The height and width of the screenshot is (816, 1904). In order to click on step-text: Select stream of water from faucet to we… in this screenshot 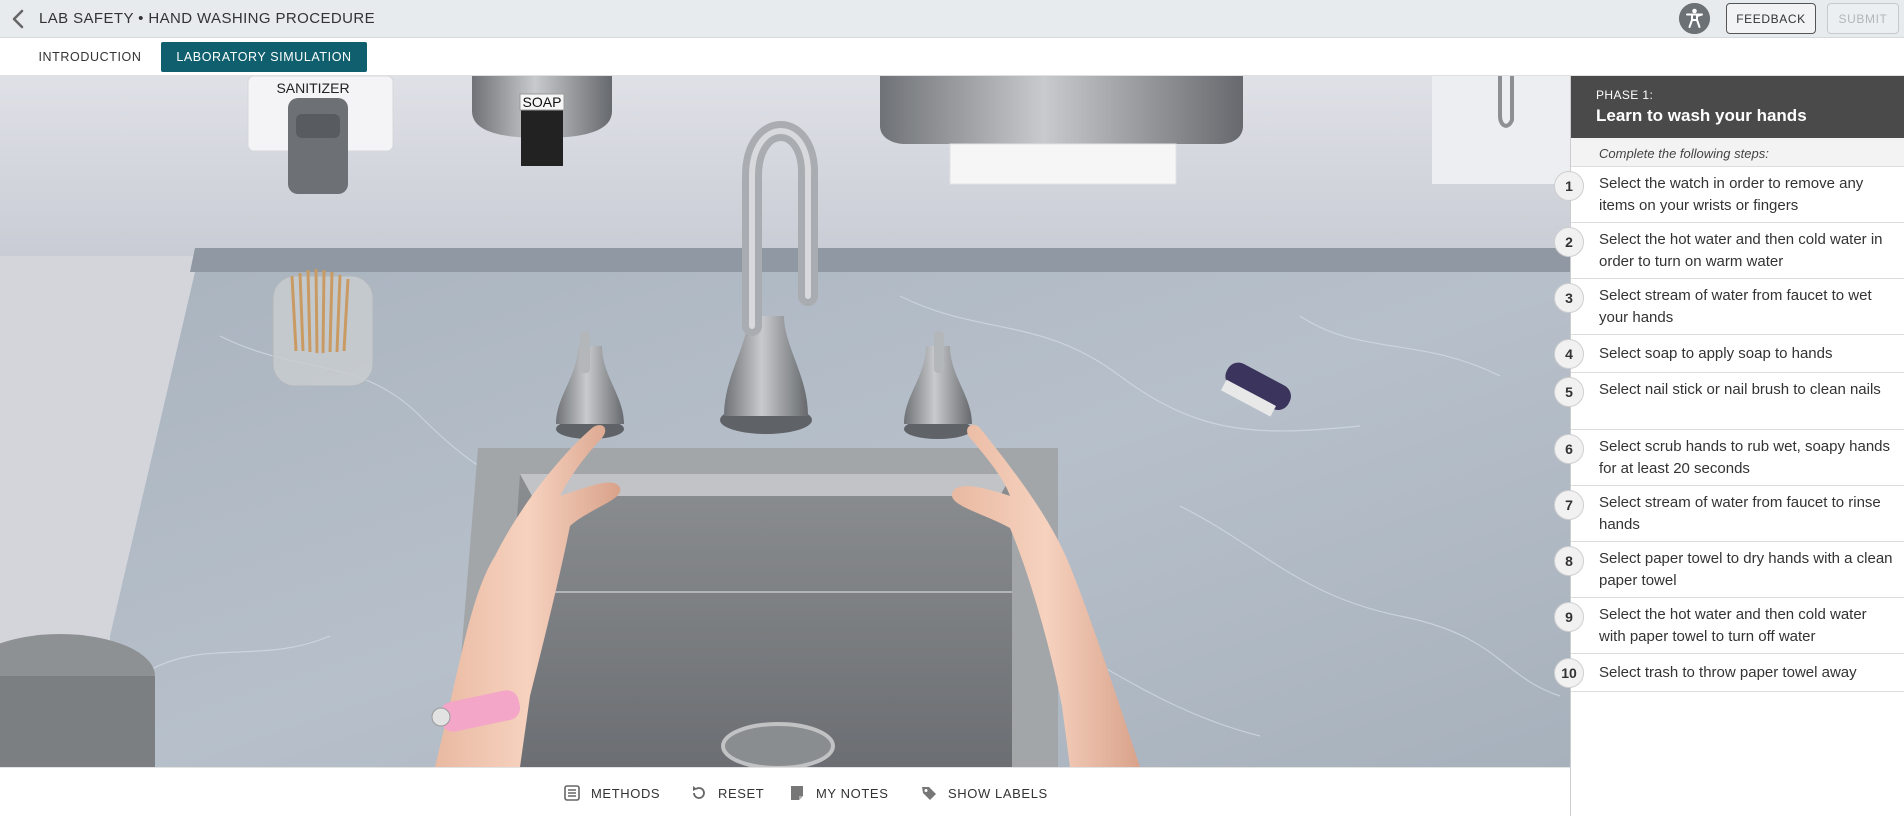, I will do `click(1735, 306)`.